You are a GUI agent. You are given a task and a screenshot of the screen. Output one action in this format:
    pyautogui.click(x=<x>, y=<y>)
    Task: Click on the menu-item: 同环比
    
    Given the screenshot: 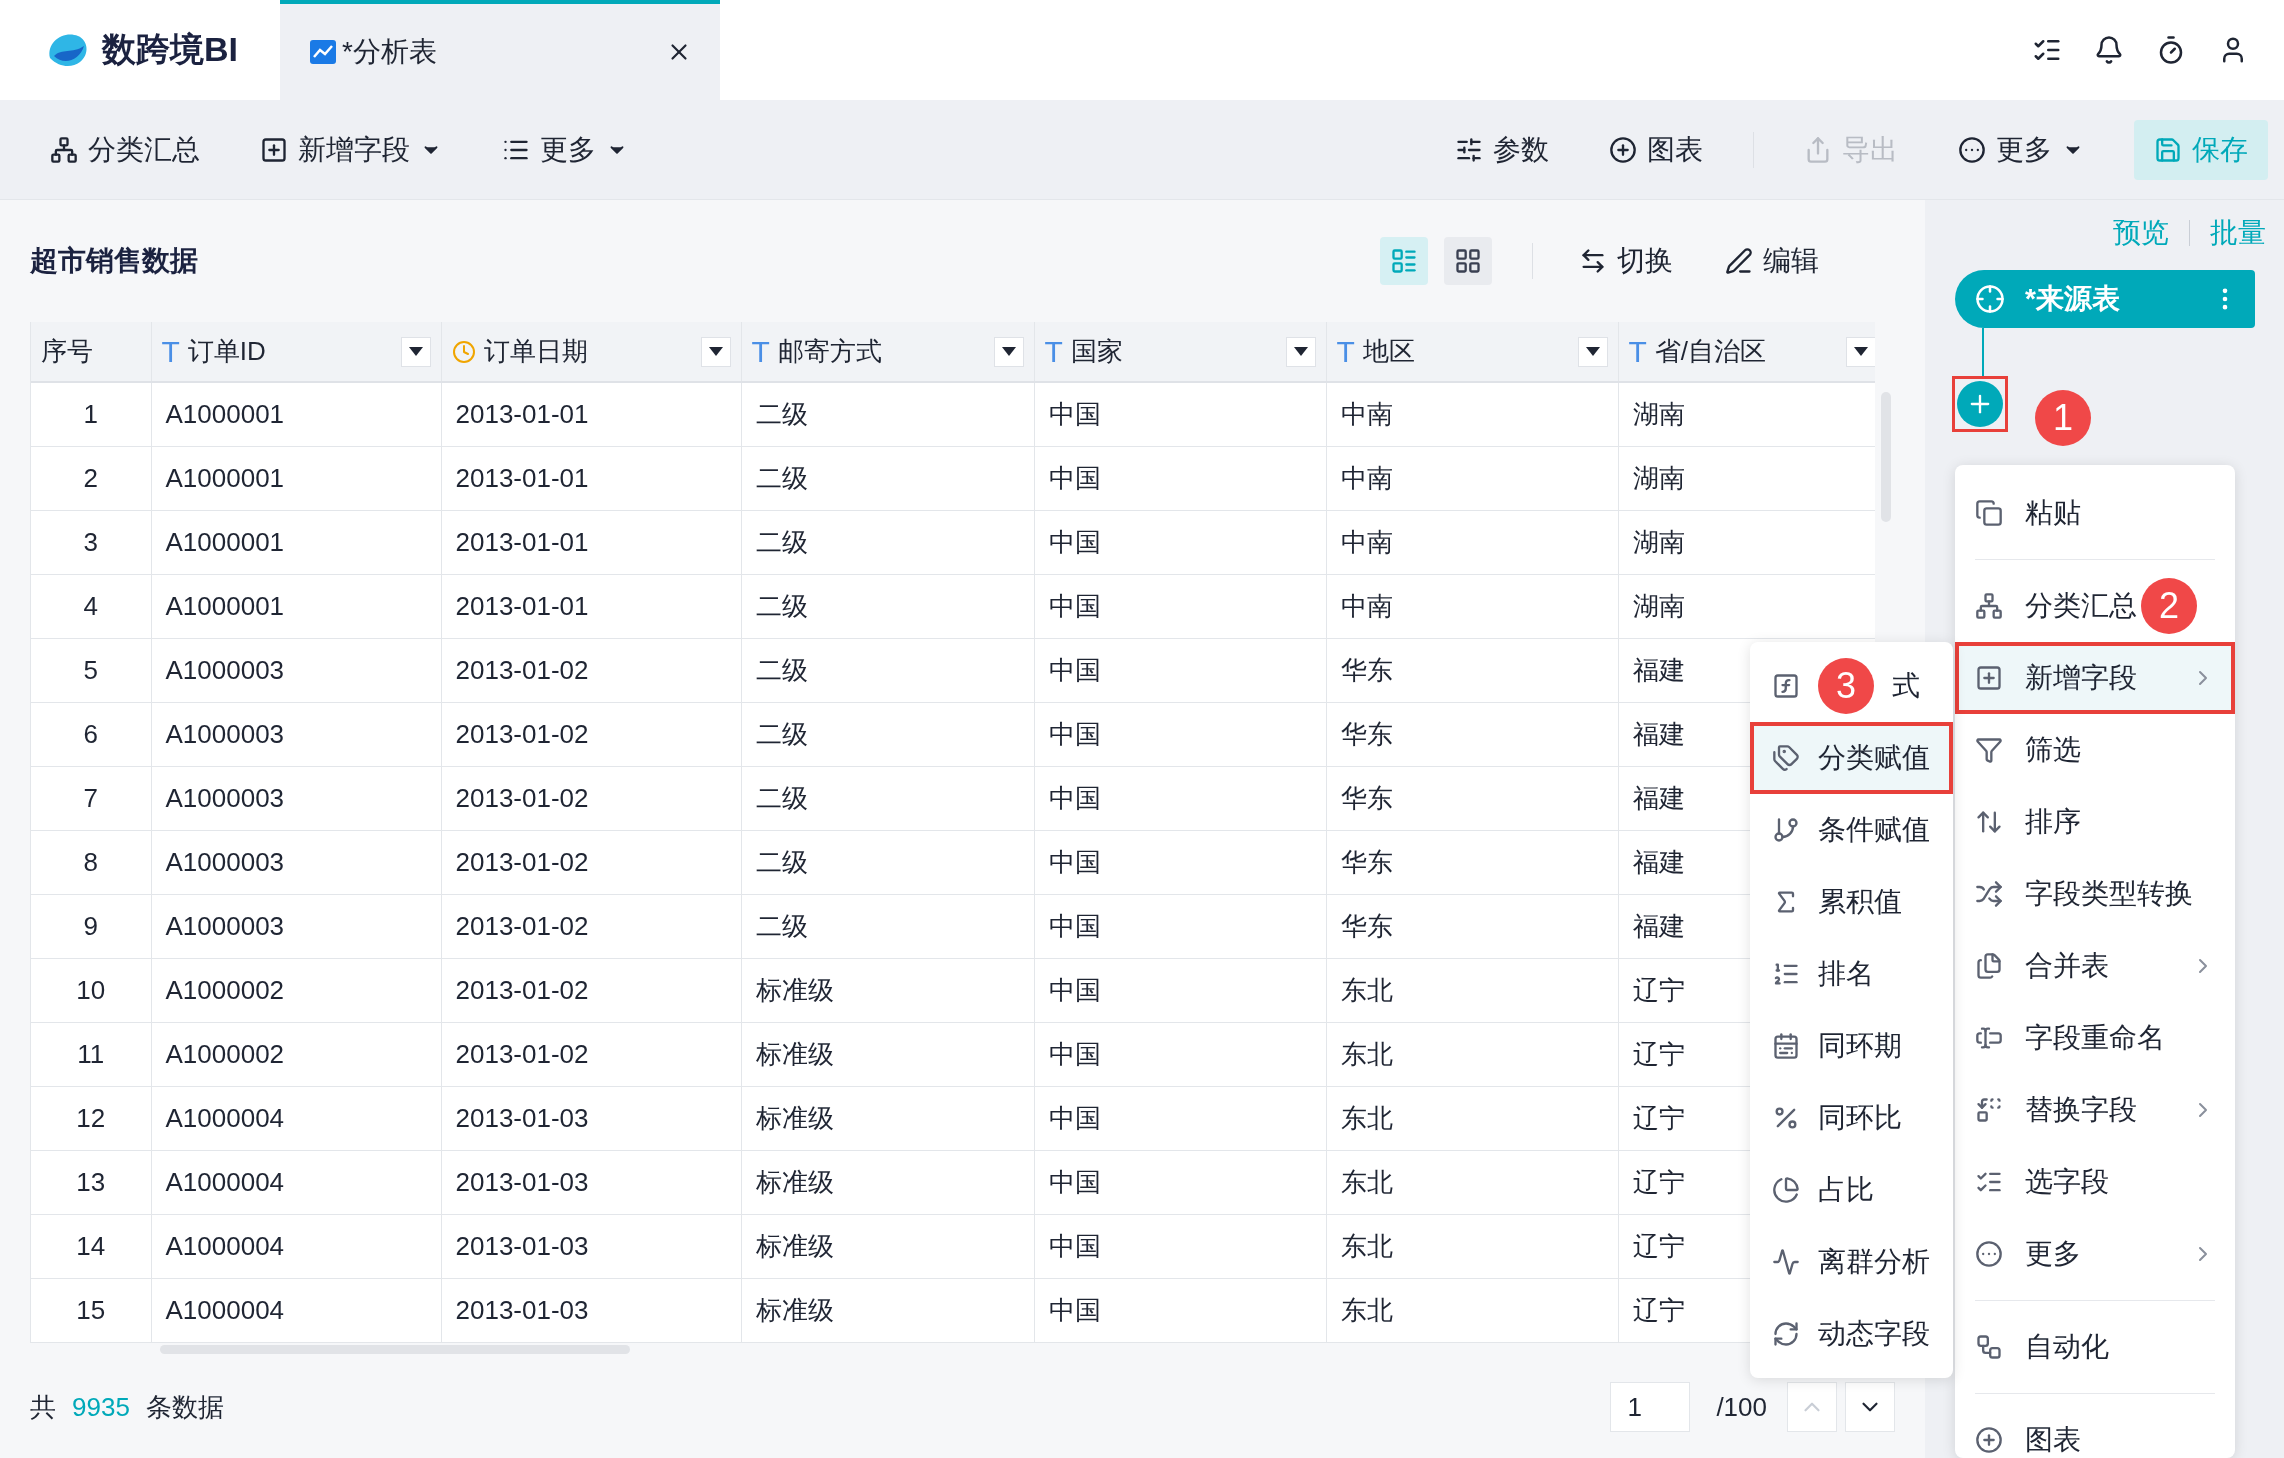 What is the action you would take?
    pyautogui.click(x=1851, y=1118)
    